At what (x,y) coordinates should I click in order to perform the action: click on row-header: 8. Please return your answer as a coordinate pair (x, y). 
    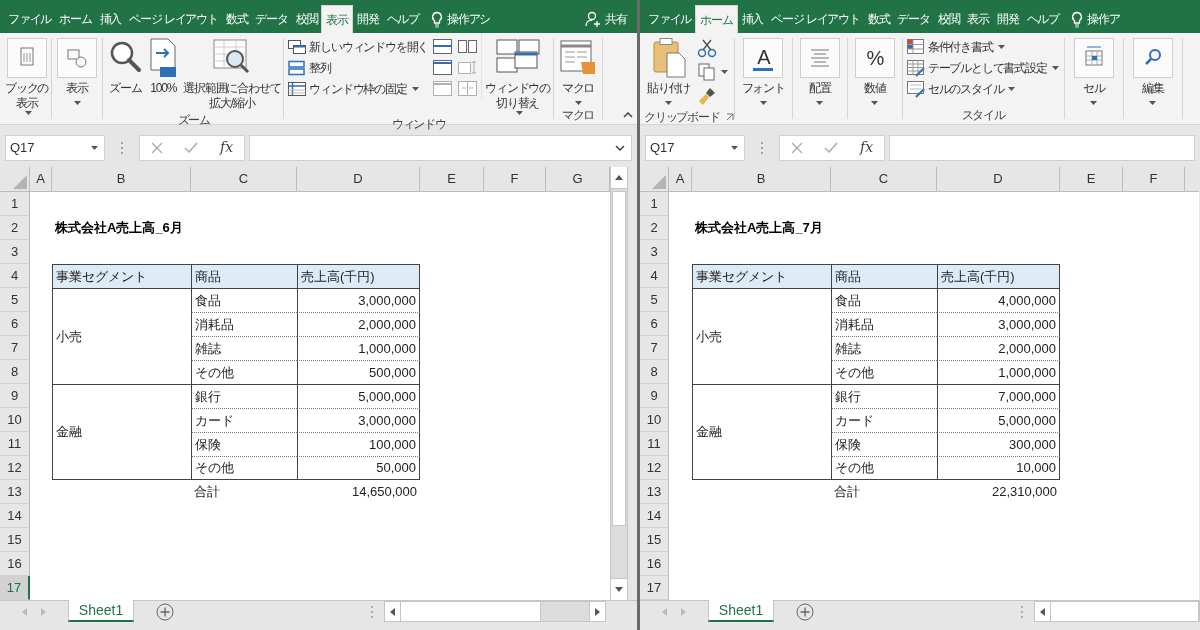
    Looking at the image, I should click on (654, 372).